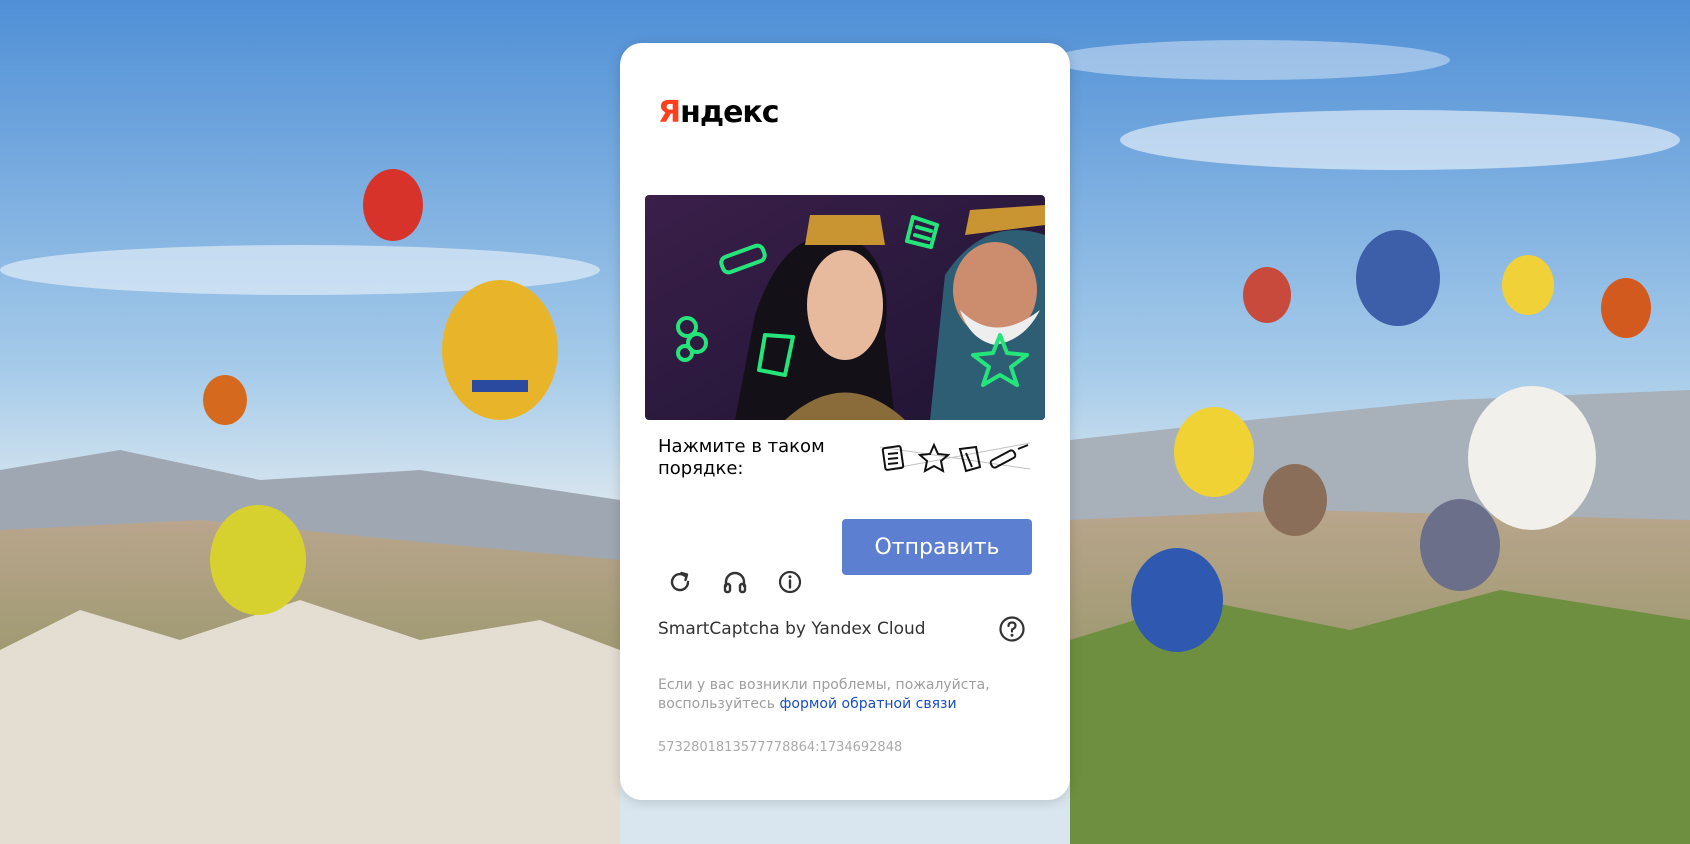  What do you see at coordinates (845, 307) in the screenshot?
I see `captcha-image` at bounding box center [845, 307].